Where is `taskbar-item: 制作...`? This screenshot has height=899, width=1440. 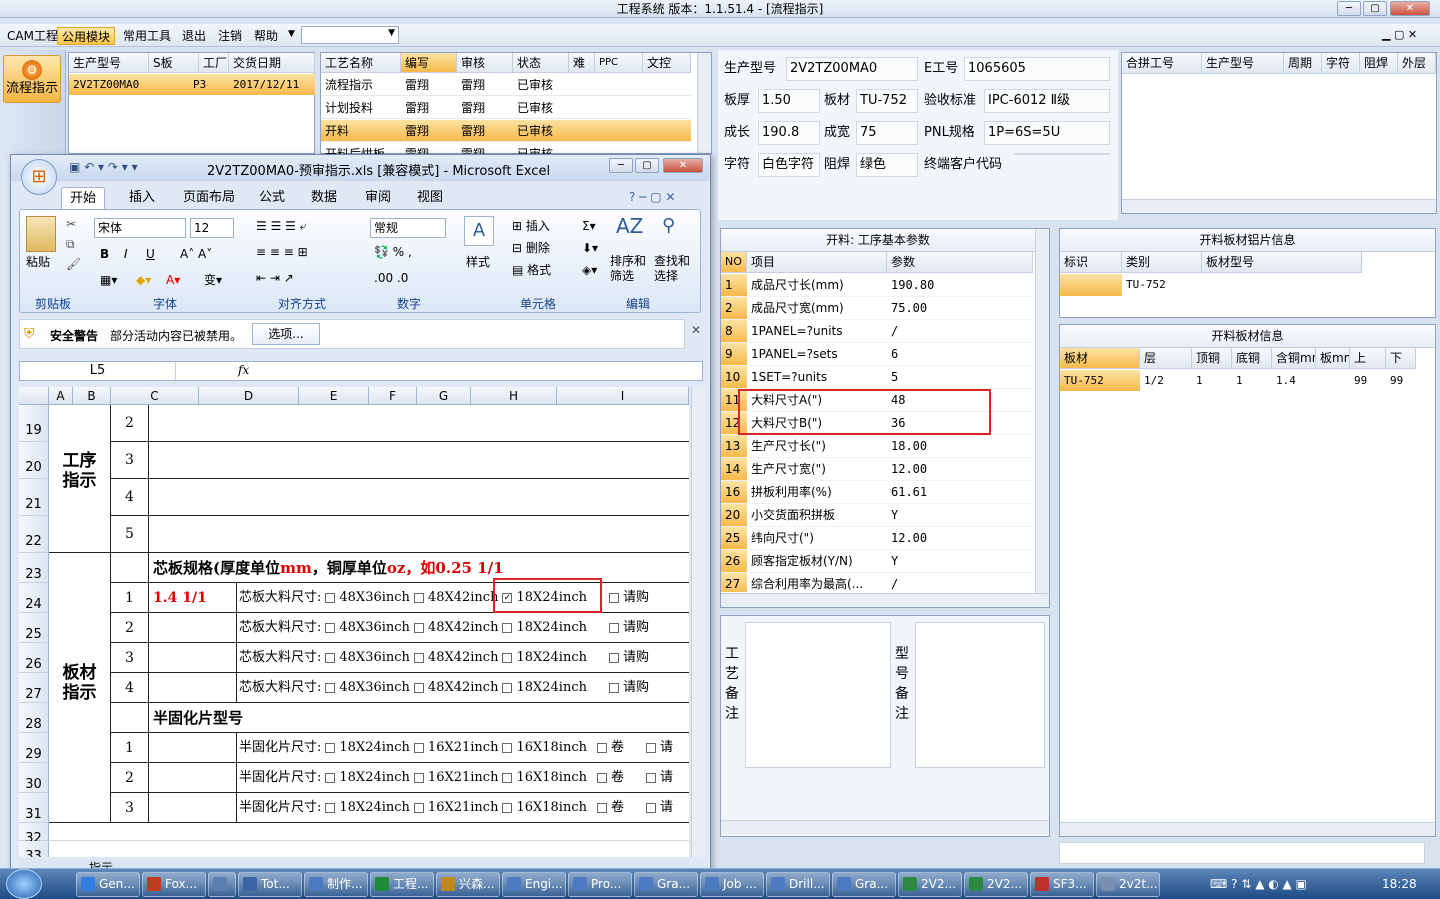 taskbar-item: 制作... is located at coordinates (336, 884).